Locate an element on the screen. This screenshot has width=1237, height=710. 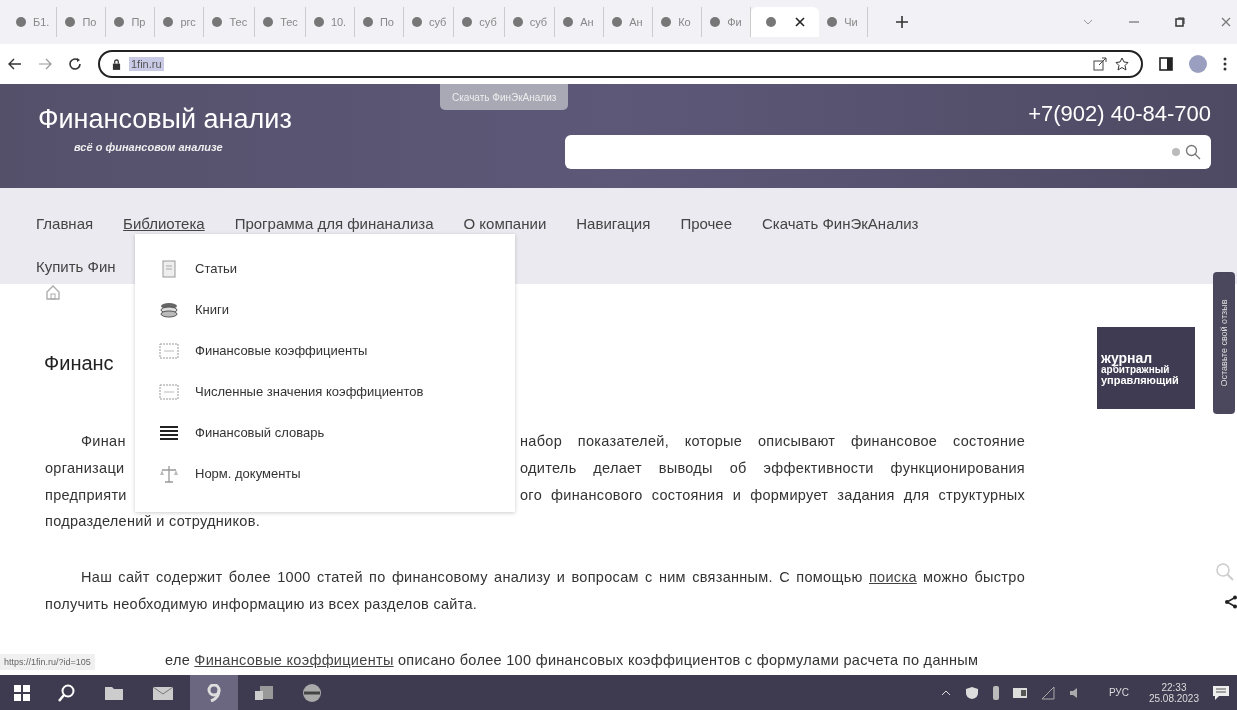
mail-icon is located at coordinates (163, 692).